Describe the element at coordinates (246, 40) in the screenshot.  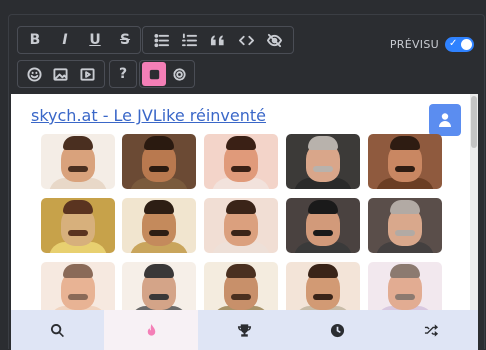
I see `code-icon` at that location.